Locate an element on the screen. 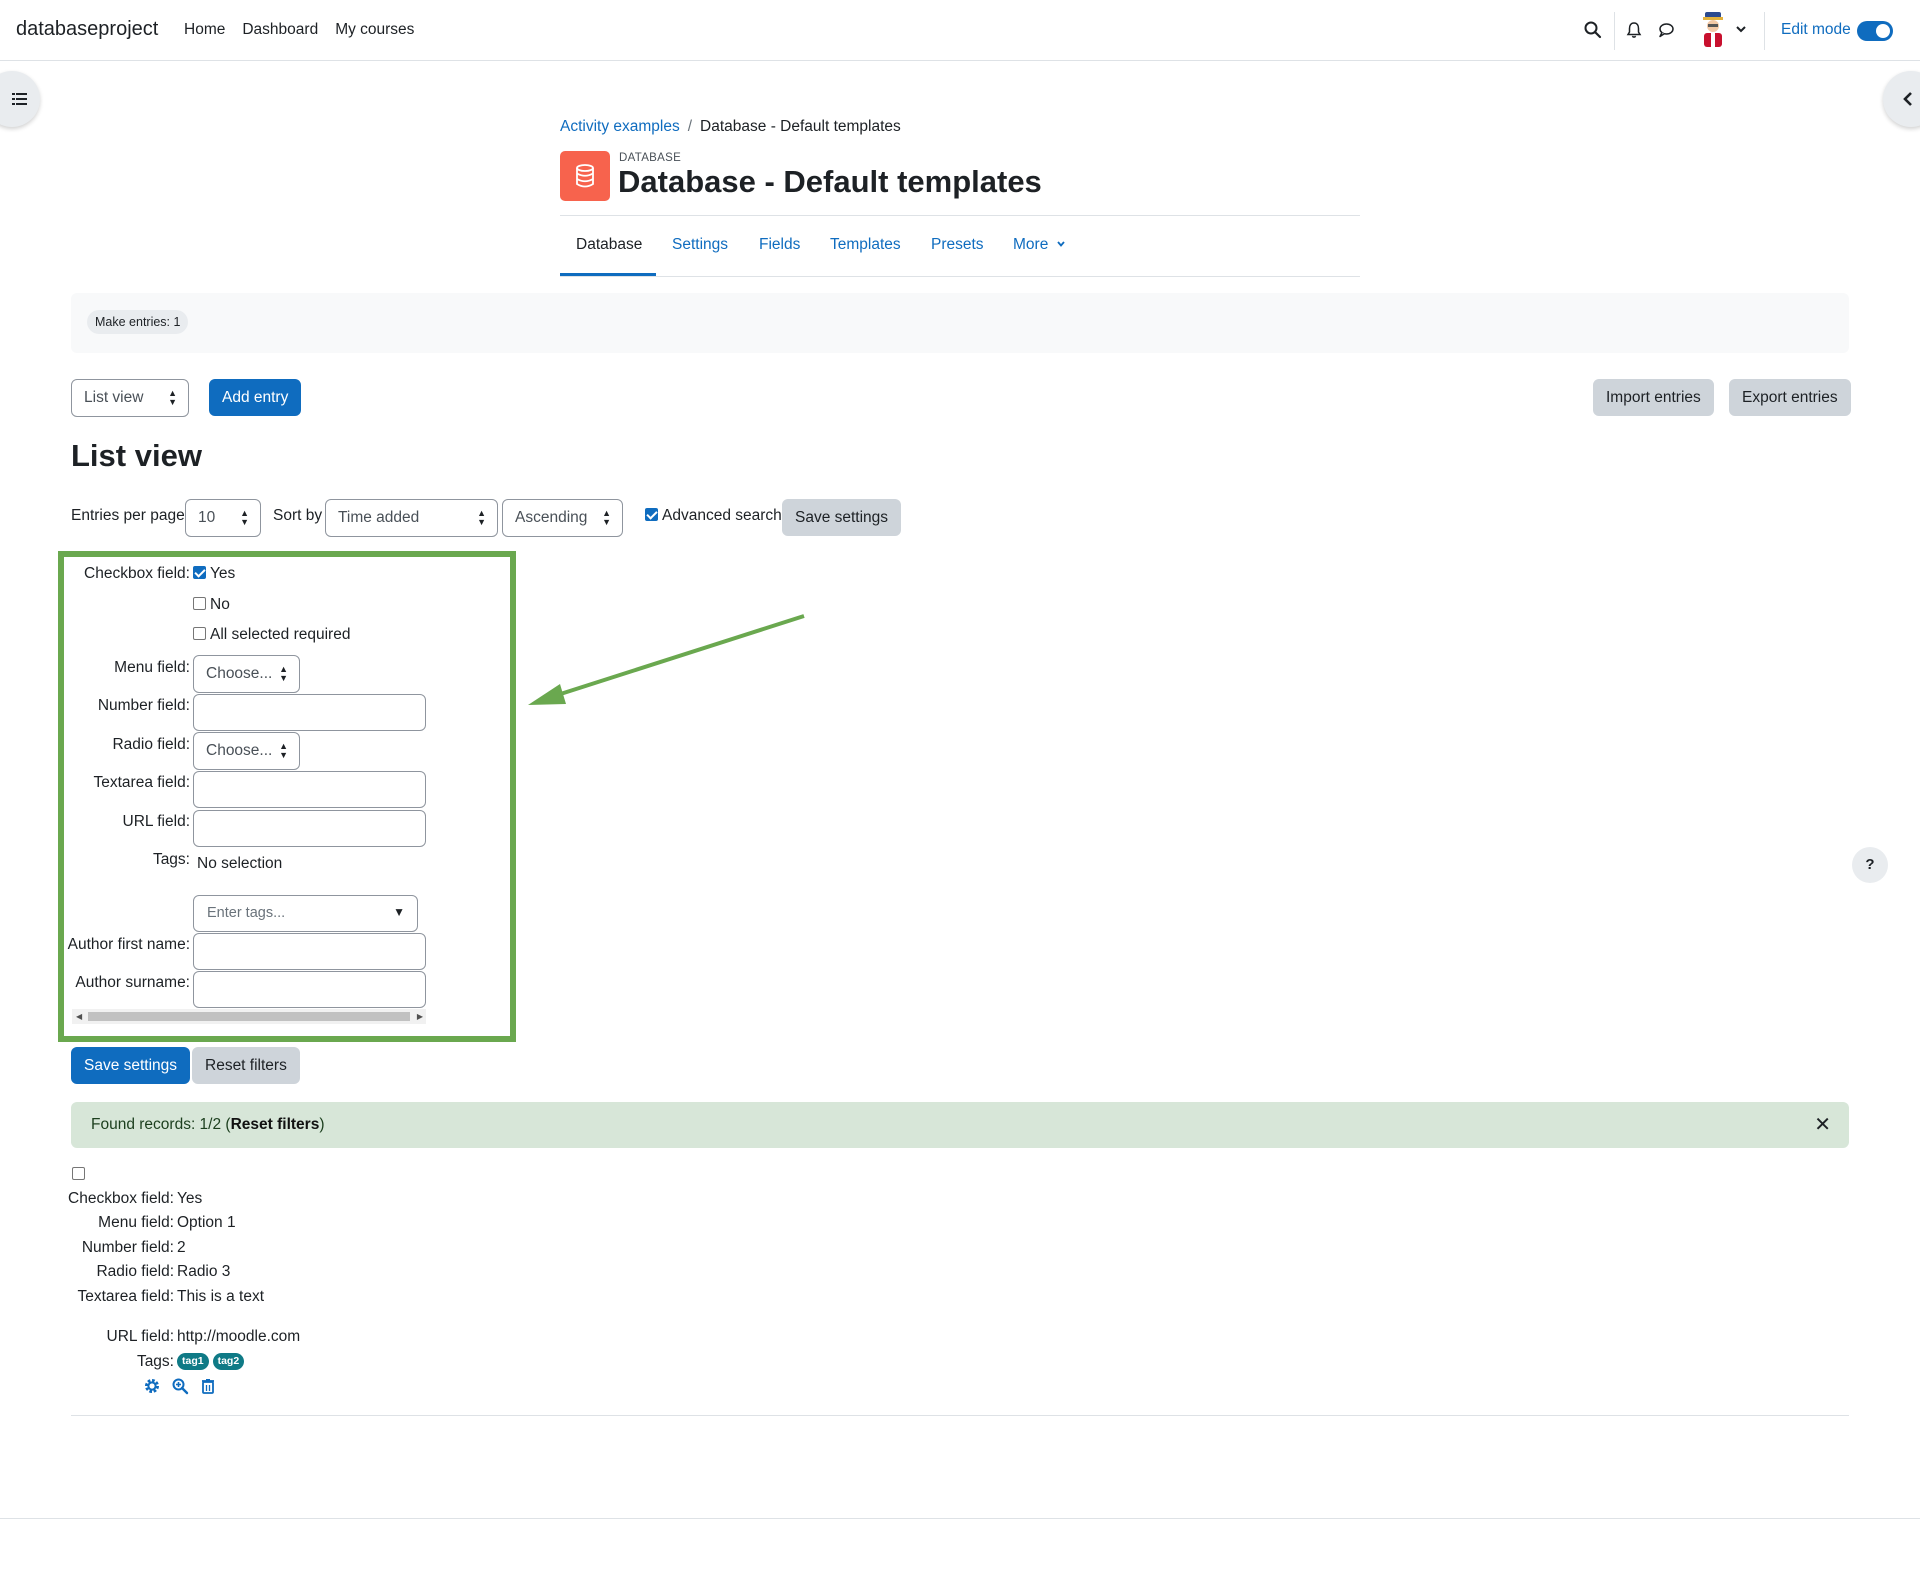 Image resolution: width=1920 pixels, height=1581 pixels. alert-text-end: ) is located at coordinates (322, 1124).